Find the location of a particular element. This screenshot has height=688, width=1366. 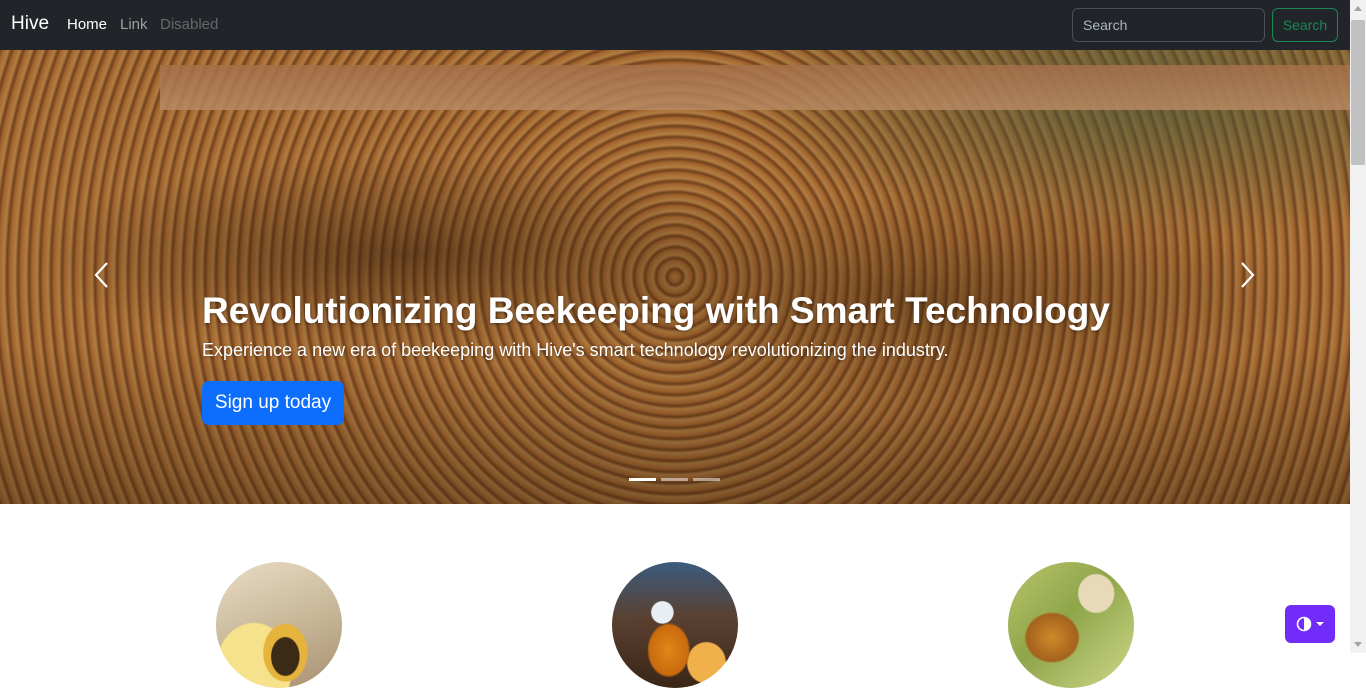

nav-link-home: Home is located at coordinates (87, 24).